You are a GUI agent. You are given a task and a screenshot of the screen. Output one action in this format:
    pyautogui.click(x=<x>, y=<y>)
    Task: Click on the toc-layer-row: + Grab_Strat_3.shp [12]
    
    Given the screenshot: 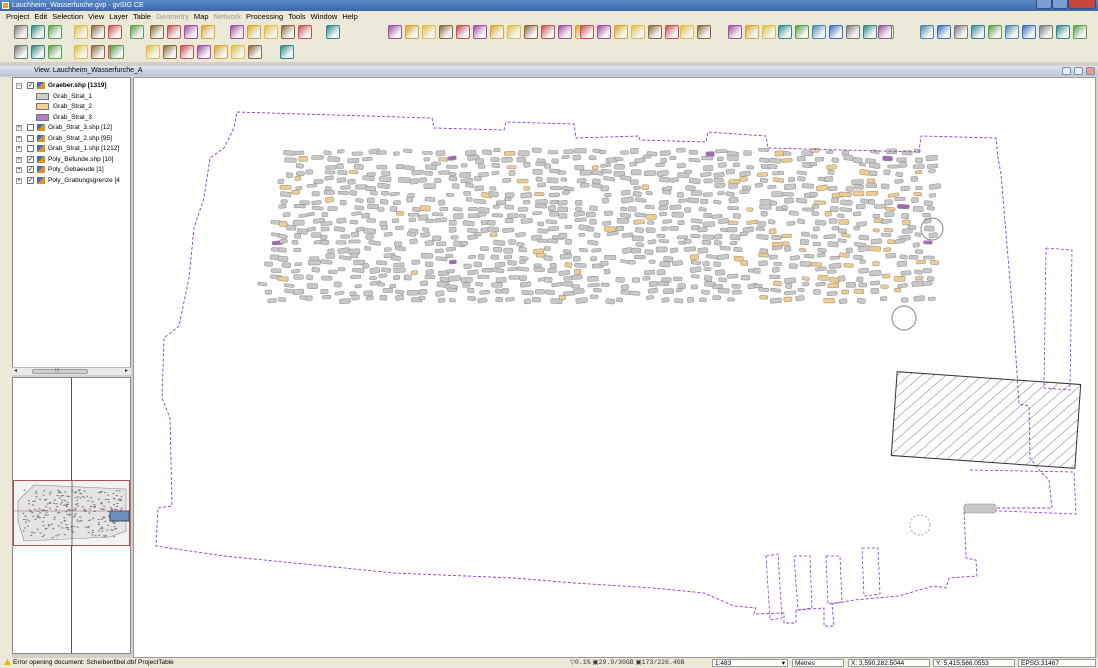 What is the action you would take?
    pyautogui.click(x=71, y=128)
    